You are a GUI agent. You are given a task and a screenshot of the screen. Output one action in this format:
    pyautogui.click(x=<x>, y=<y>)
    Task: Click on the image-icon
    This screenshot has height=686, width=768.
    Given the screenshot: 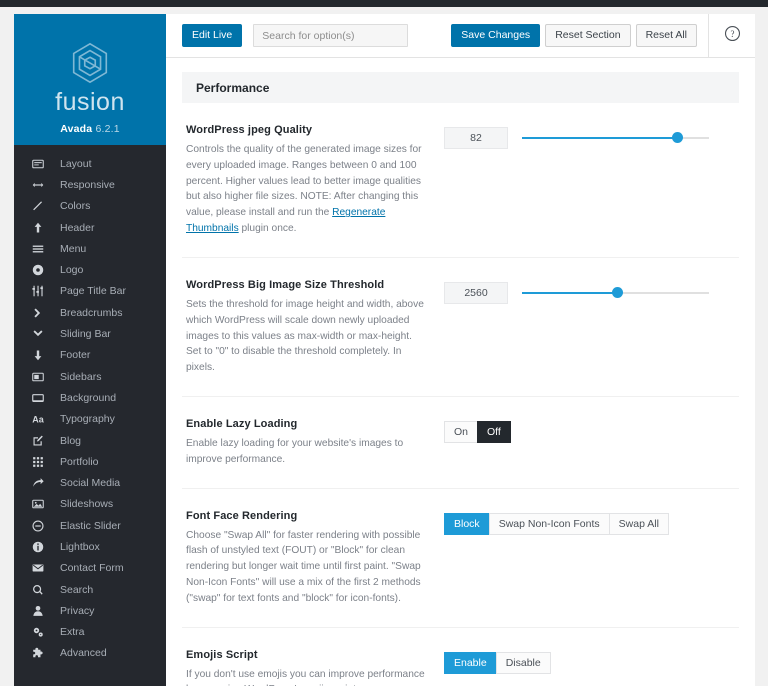 What is the action you would take?
    pyautogui.click(x=43, y=504)
    